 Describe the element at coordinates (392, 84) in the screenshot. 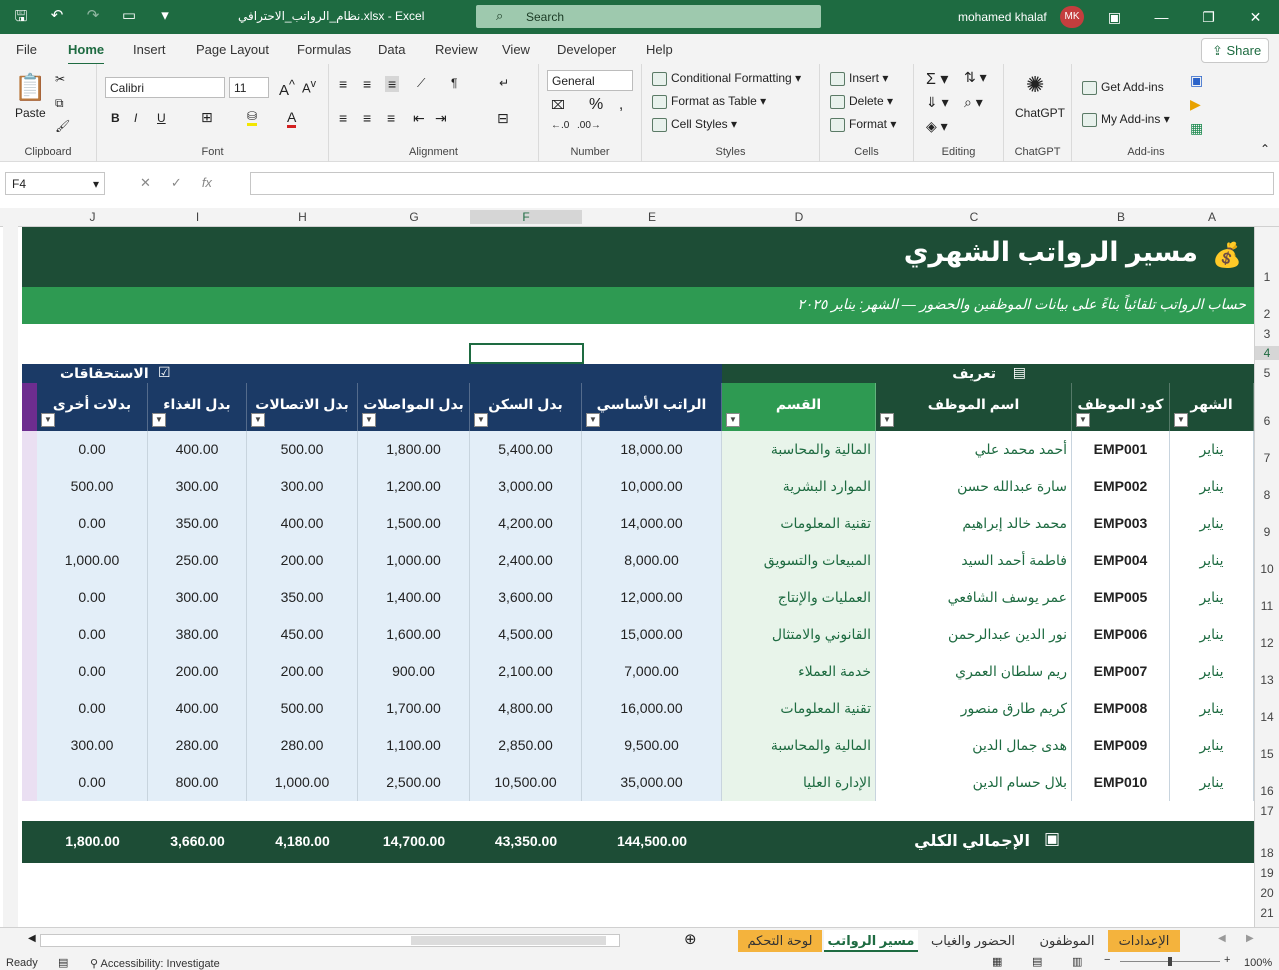

I see `align-bottom-icon: ≡` at that location.